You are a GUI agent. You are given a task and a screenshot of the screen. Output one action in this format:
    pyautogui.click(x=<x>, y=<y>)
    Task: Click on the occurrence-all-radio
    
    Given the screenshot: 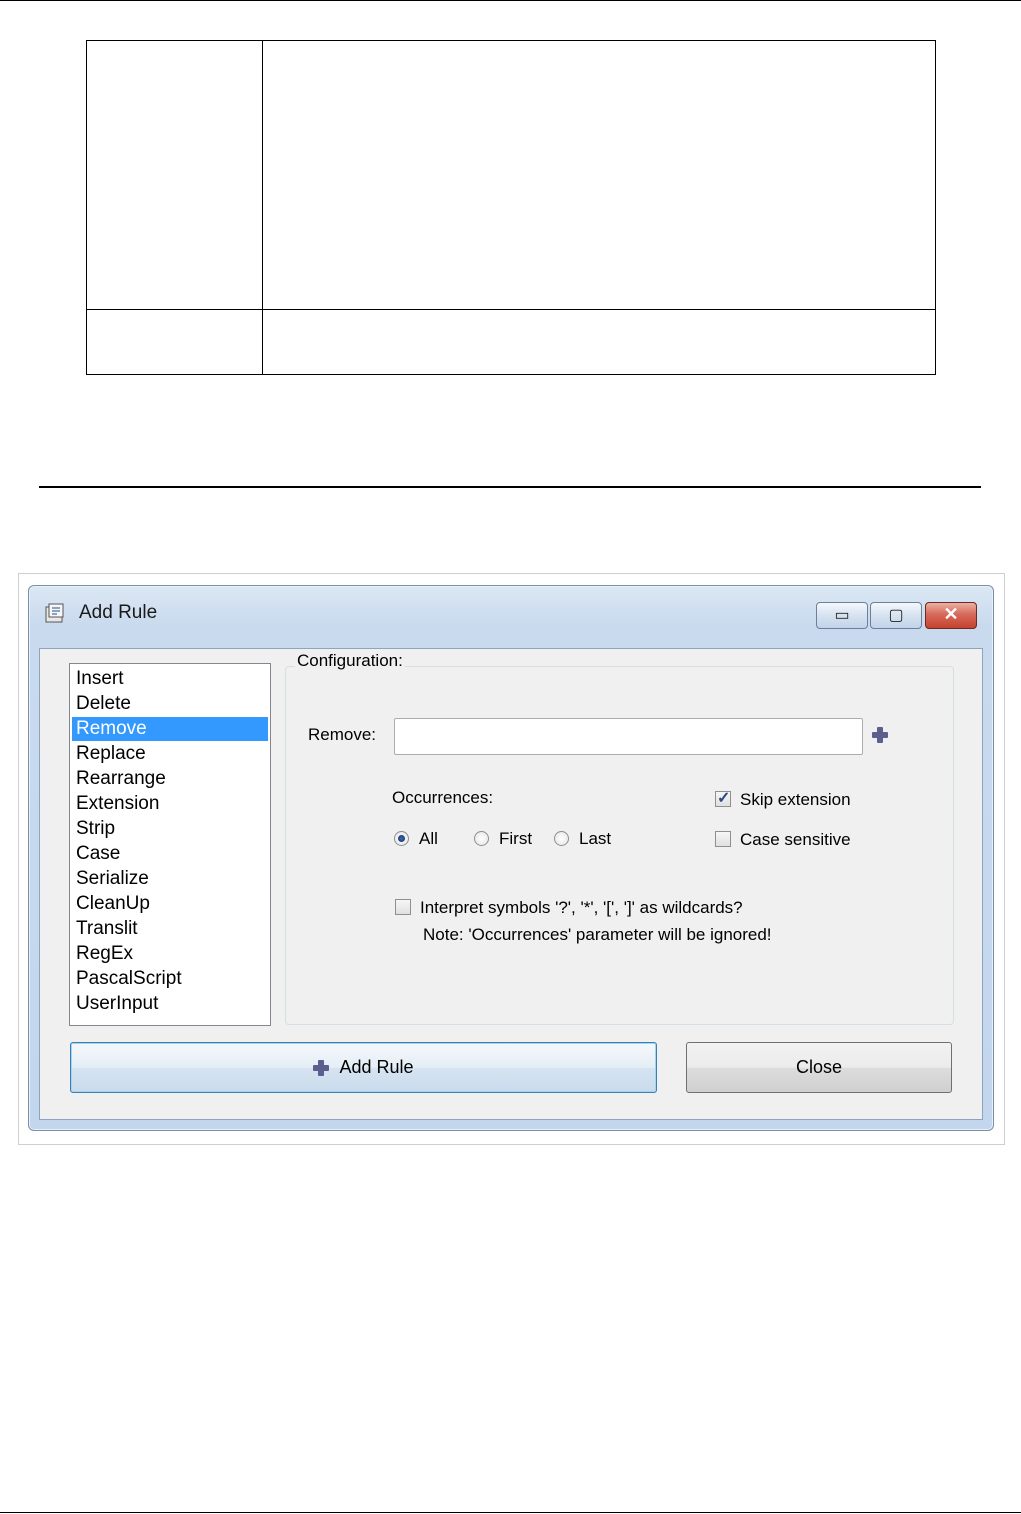 What is the action you would take?
    pyautogui.click(x=401, y=838)
    